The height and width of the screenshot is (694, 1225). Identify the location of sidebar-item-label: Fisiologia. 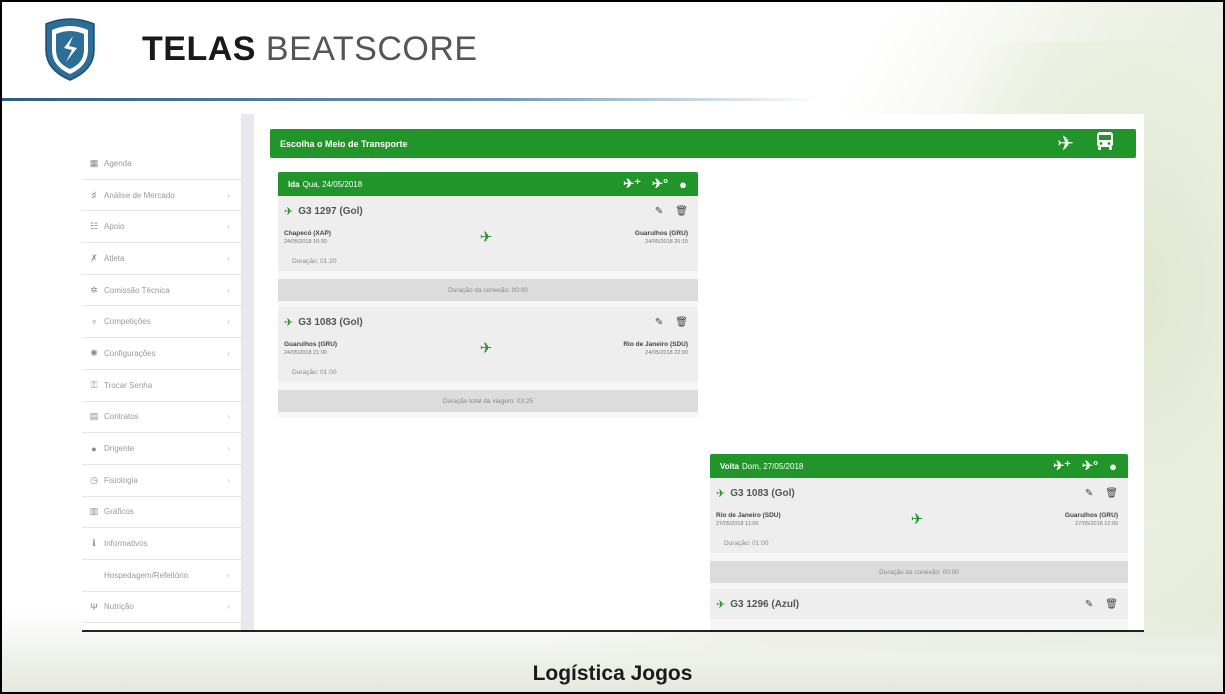
(121, 480).